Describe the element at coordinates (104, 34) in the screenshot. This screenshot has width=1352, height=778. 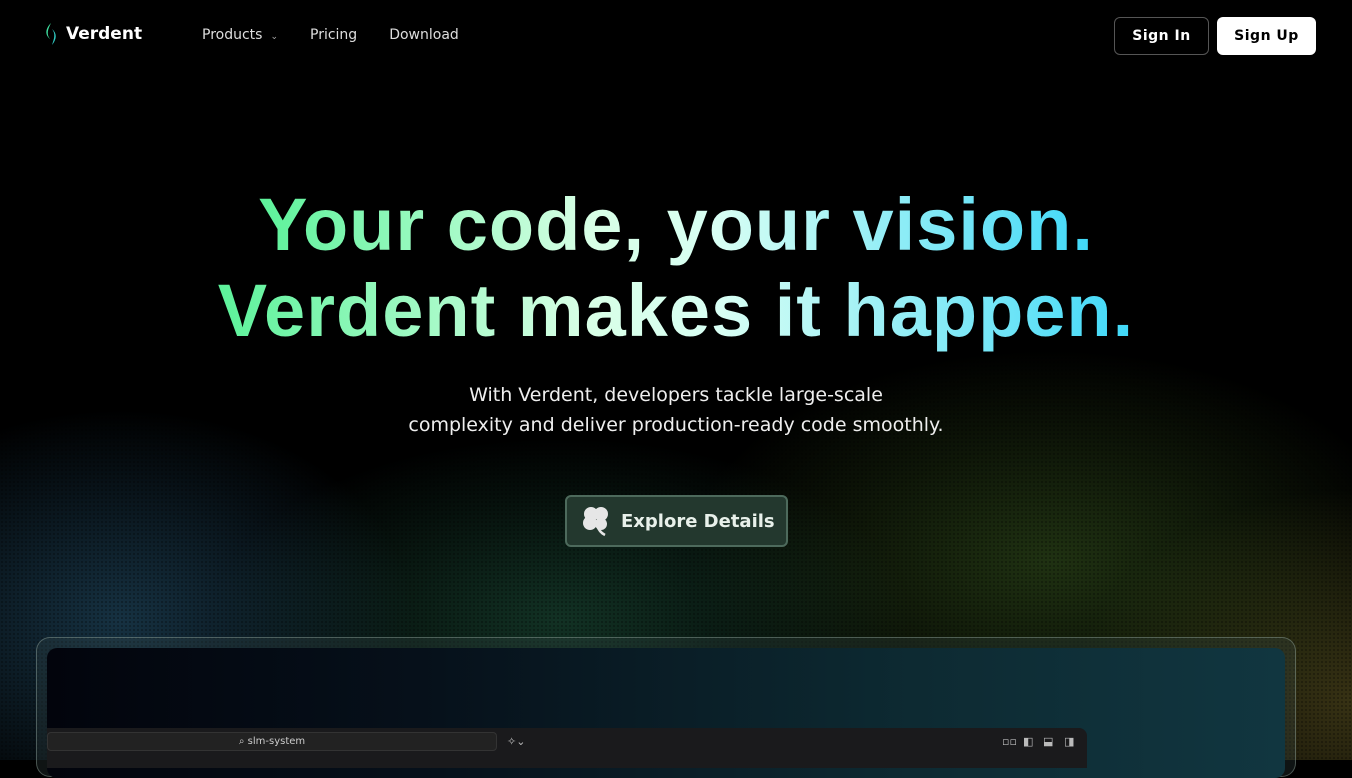
I see `brand-name: Verdent` at that location.